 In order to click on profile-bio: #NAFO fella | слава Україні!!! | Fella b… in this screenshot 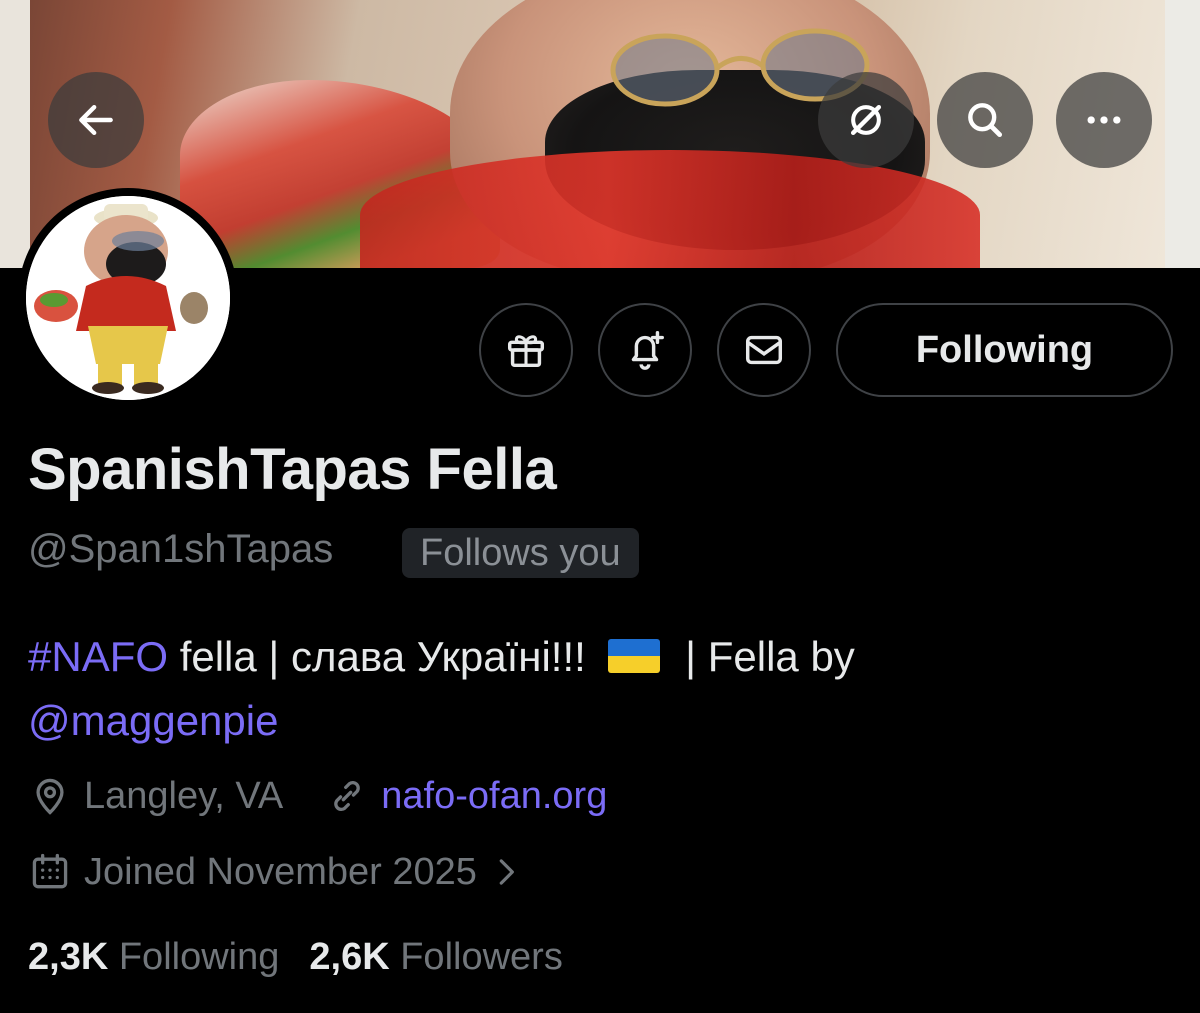, I will do `click(598, 689)`.